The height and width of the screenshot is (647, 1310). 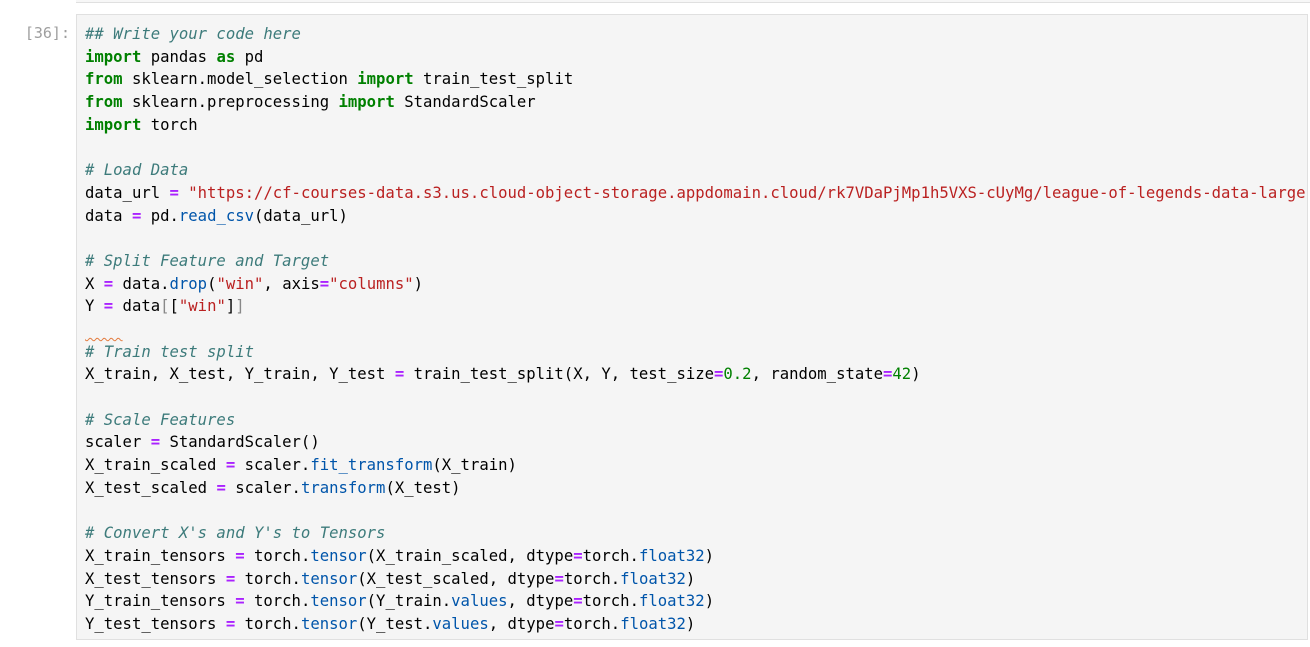 I want to click on code-token: ], so click(x=230, y=306).